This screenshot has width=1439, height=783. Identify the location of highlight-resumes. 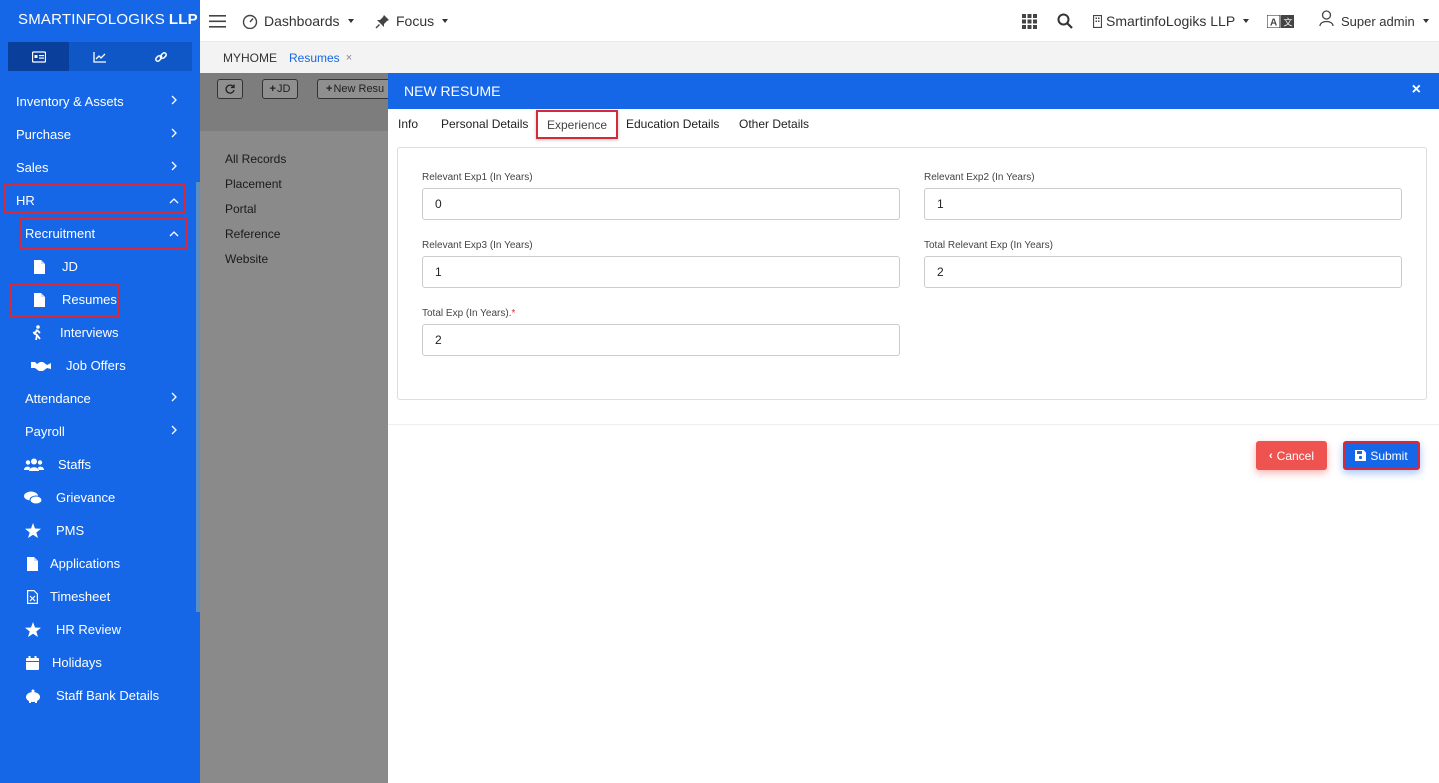
(64, 300).